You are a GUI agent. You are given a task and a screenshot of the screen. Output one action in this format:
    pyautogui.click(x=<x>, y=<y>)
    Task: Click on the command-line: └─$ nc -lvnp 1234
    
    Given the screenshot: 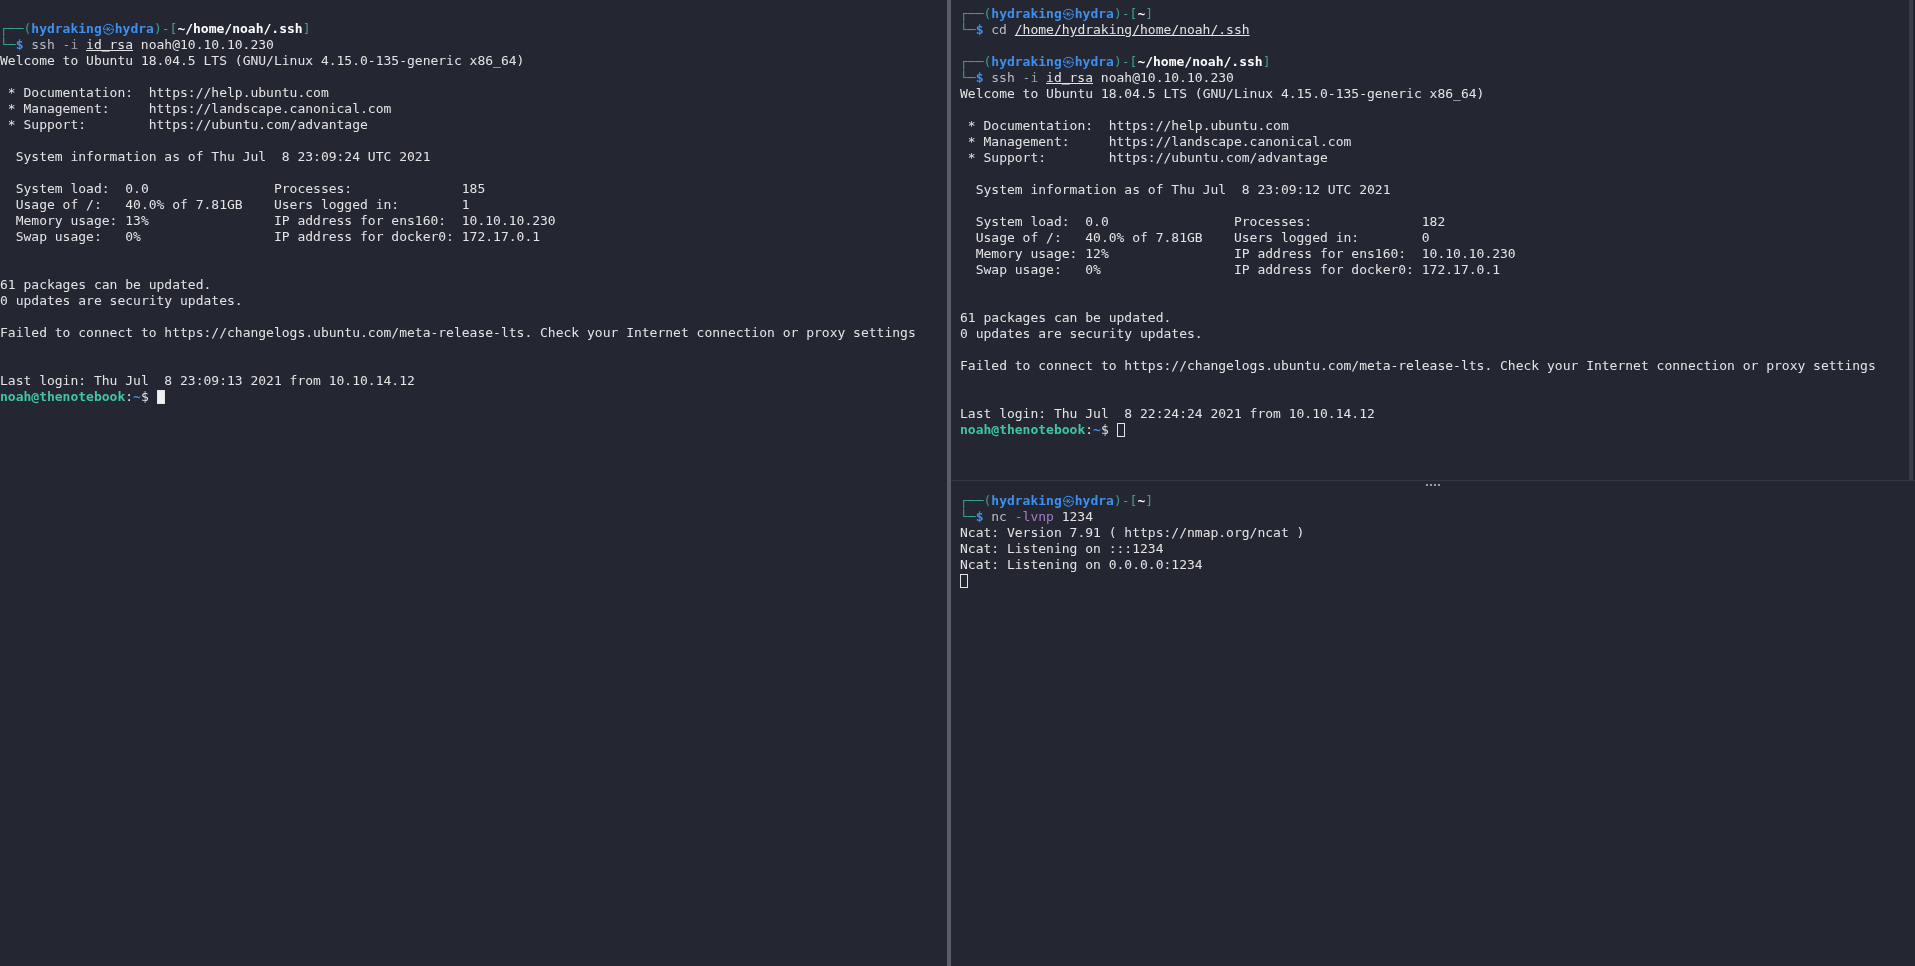 What is the action you would take?
    pyautogui.click(x=1027, y=517)
    